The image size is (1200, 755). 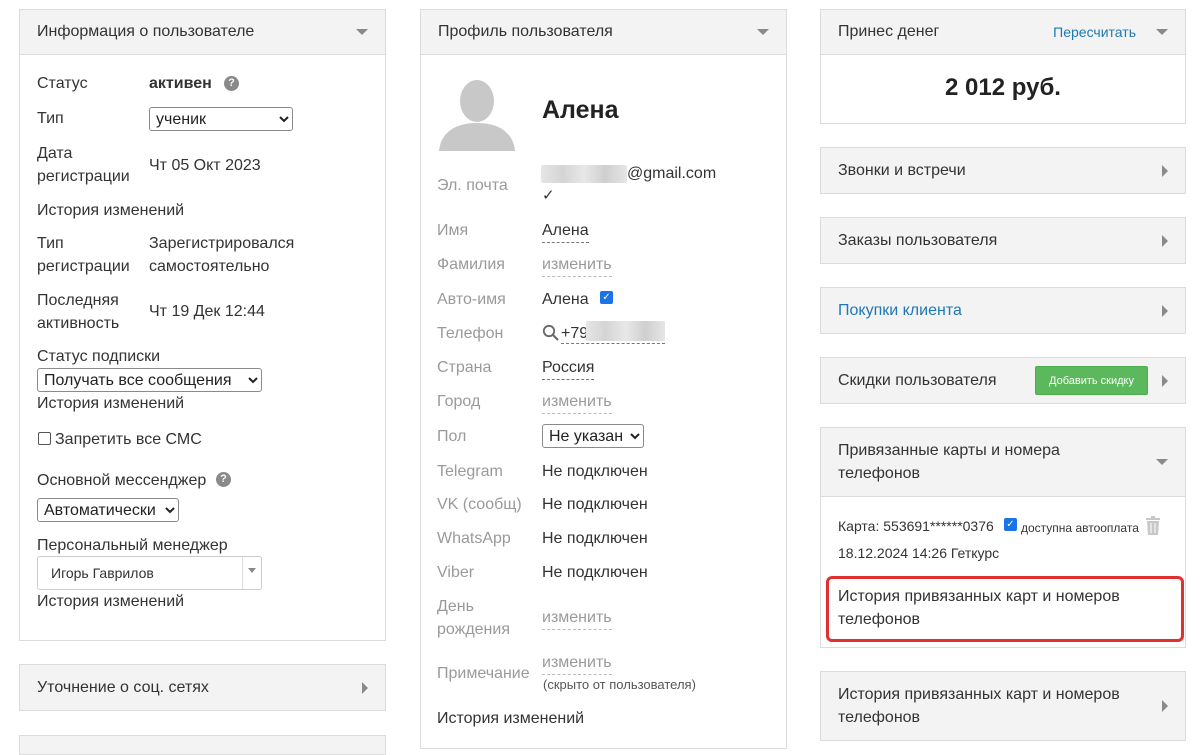 I want to click on manager-label: Персональный менеджер, so click(x=132, y=545).